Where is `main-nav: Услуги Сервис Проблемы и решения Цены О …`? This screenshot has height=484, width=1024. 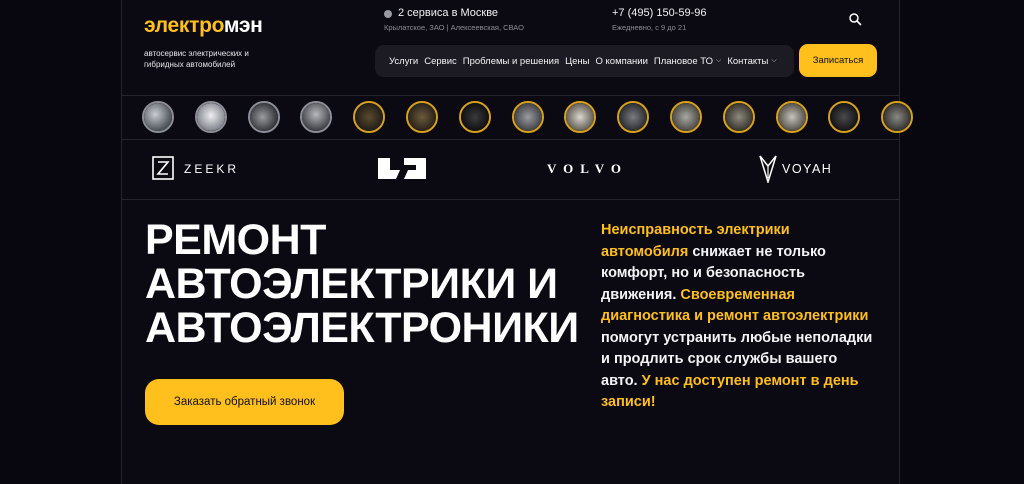
main-nav: Услуги Сервис Проблемы и решения Цены О … is located at coordinates (584, 61).